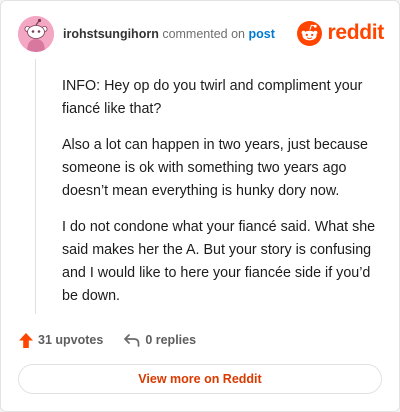 The width and height of the screenshot is (400, 412). Describe the element at coordinates (200, 379) in the screenshot. I see `view-more-button: View more on Reddit` at that location.